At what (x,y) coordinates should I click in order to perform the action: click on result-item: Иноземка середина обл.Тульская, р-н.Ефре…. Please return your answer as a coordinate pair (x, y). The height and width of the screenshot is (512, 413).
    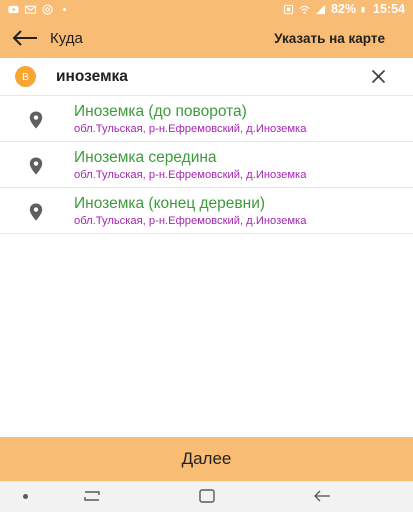
    Looking at the image, I should click on (206, 165).